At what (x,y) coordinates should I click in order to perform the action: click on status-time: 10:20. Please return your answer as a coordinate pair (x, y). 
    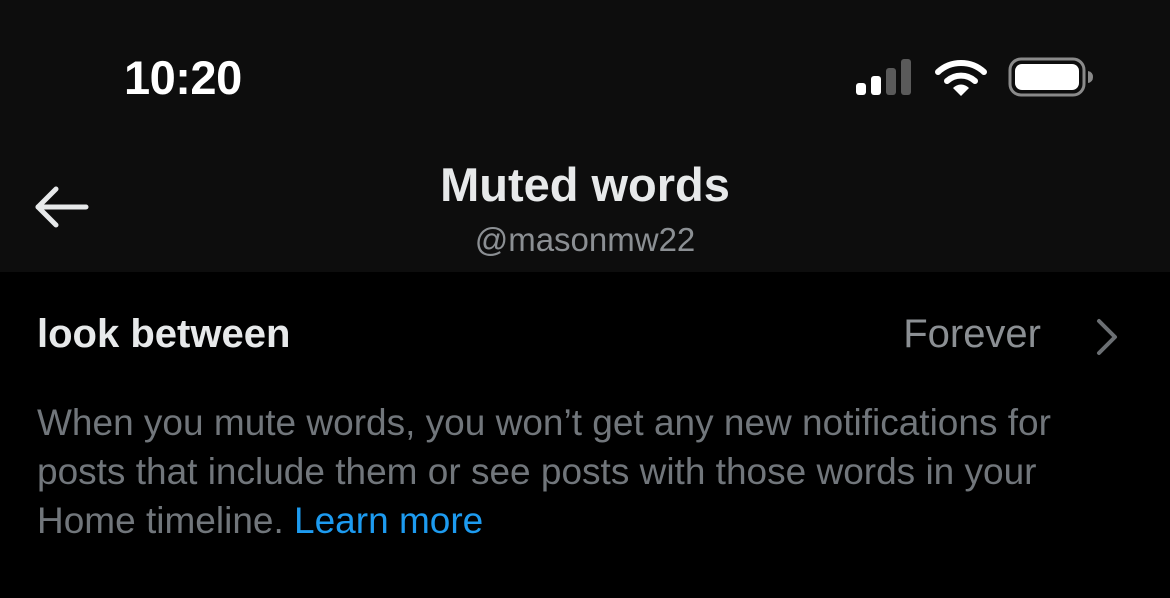
    Looking at the image, I should click on (183, 77).